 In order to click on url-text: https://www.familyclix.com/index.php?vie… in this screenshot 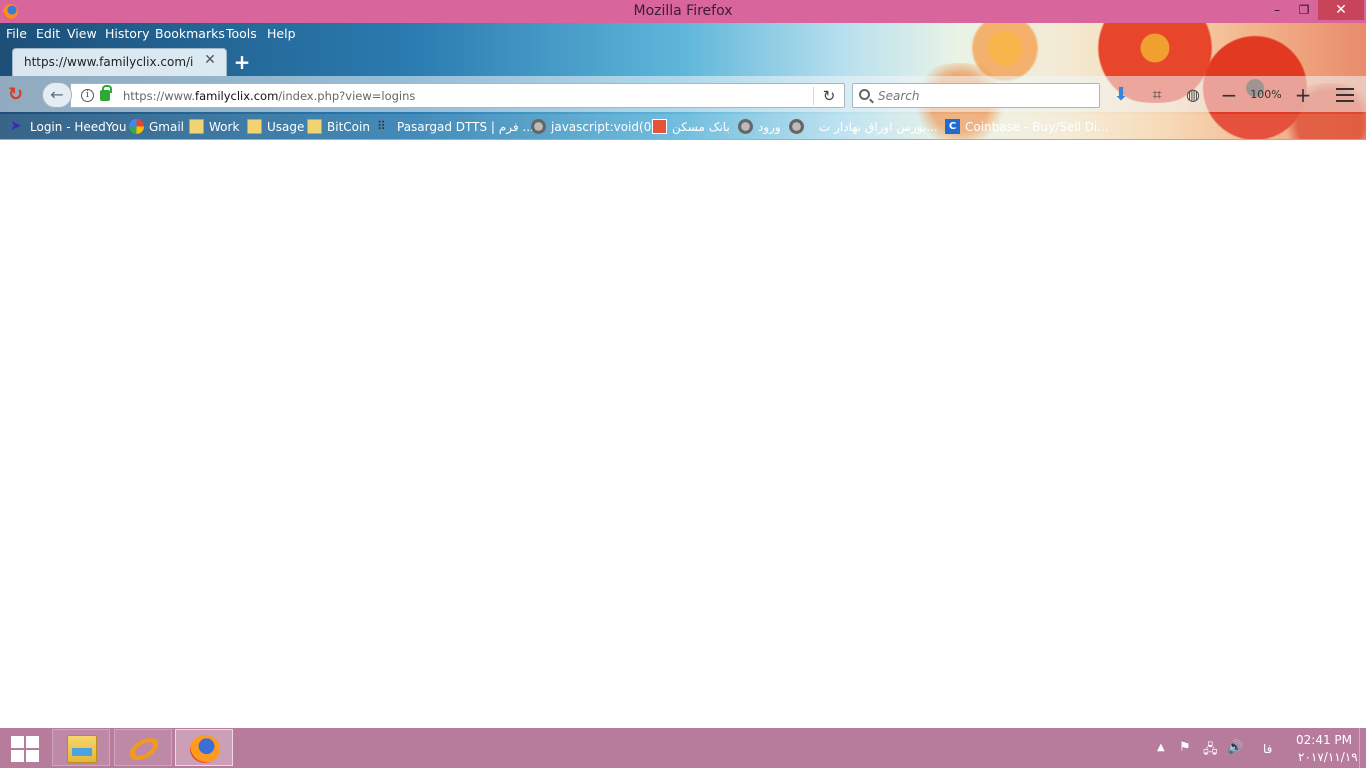, I will do `click(269, 96)`.